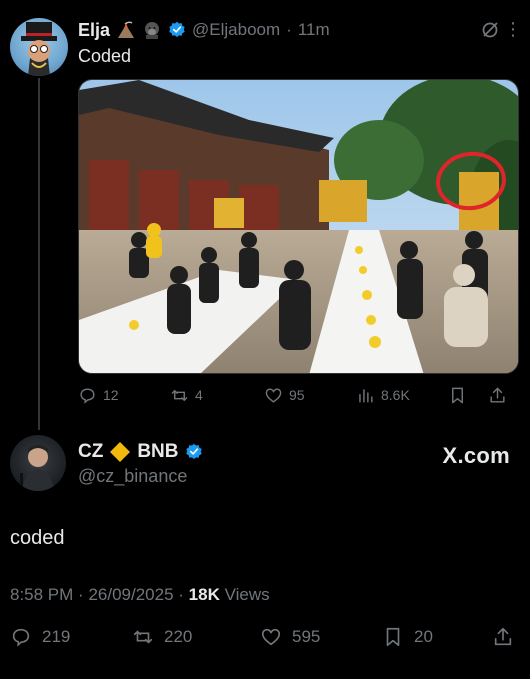 The height and width of the screenshot is (679, 530). What do you see at coordinates (423, 636) in the screenshot?
I see `bookmark-count: 20` at bounding box center [423, 636].